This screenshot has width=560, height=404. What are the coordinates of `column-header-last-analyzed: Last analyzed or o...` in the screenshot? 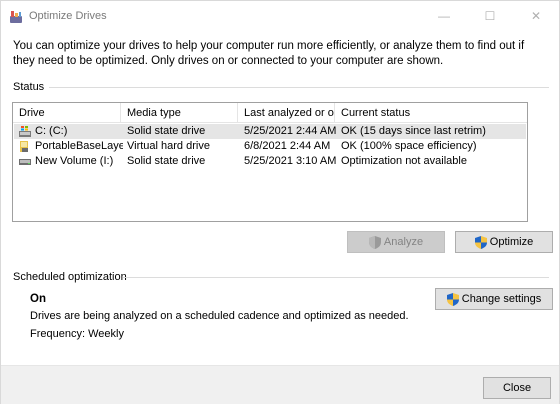 It's located at (286, 113).